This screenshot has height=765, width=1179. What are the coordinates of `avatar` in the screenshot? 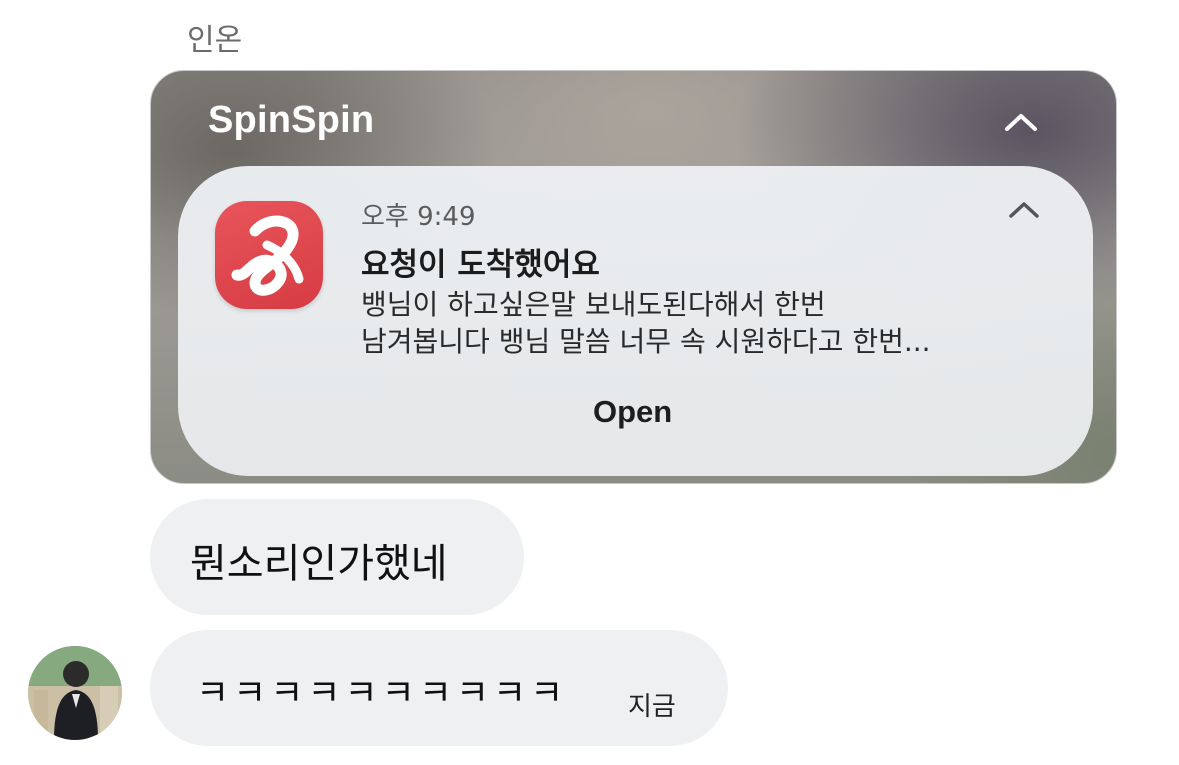 It's located at (75, 693).